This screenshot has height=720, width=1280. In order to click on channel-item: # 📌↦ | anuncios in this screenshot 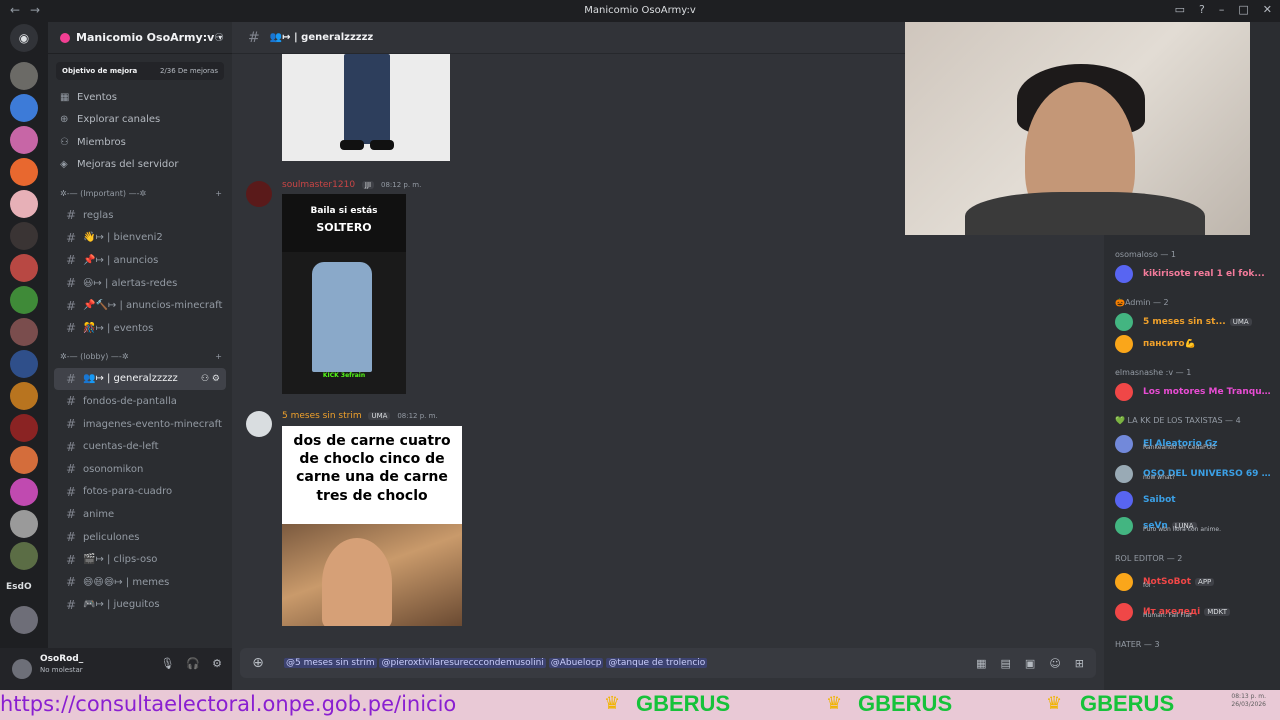, I will do `click(140, 260)`.